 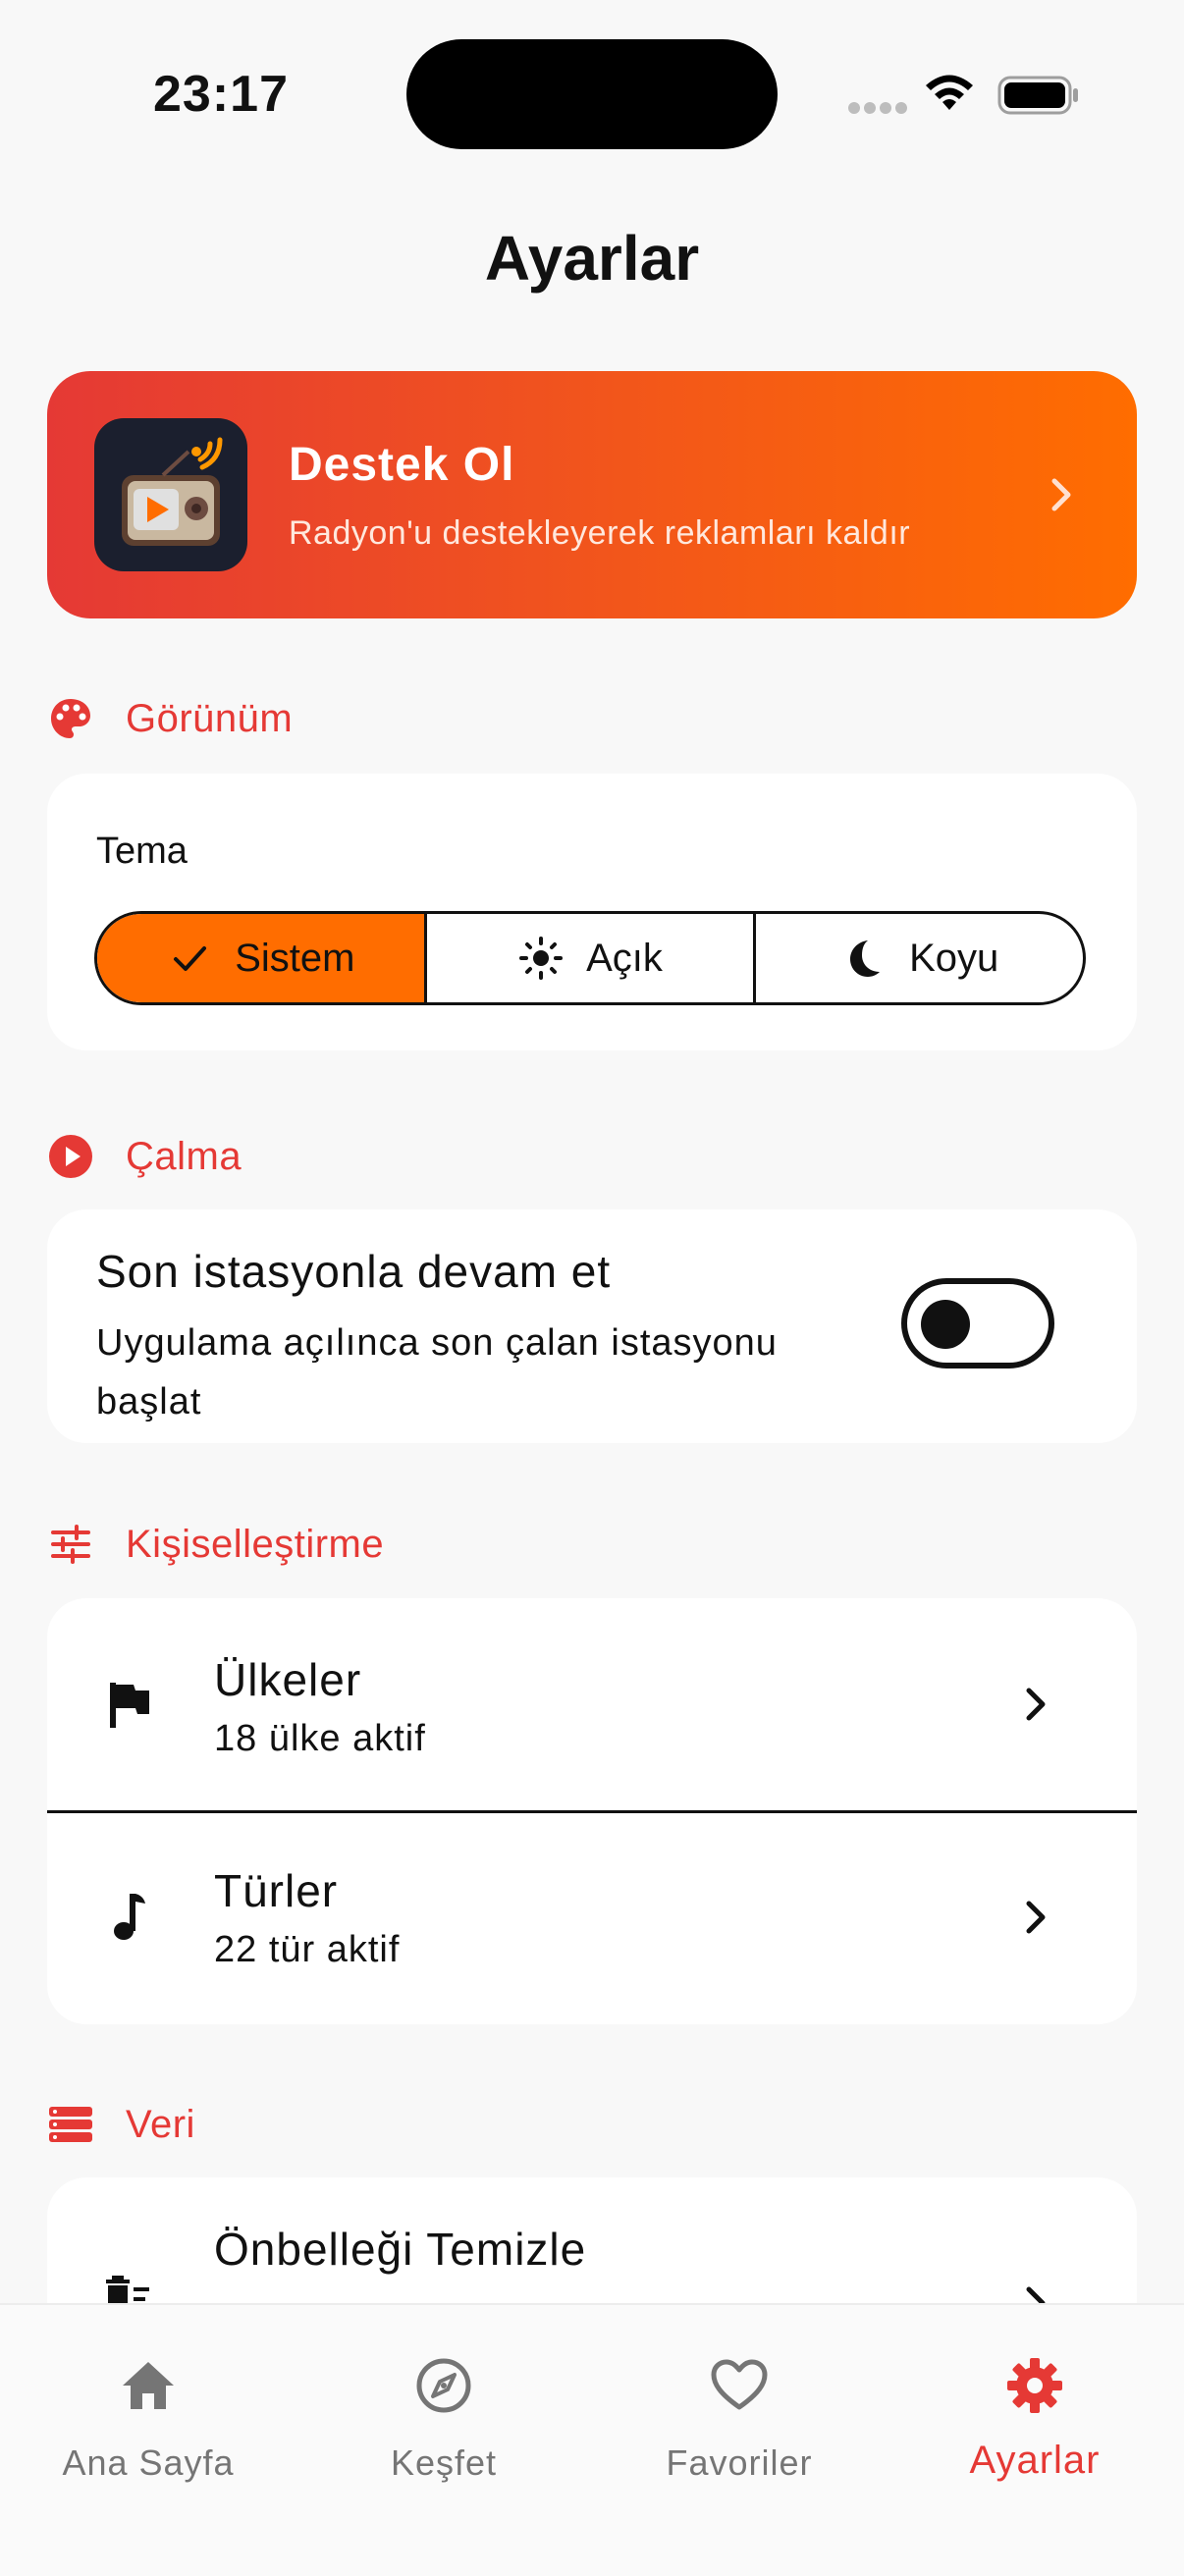 What do you see at coordinates (129, 1917) in the screenshot?
I see `music-note-icon` at bounding box center [129, 1917].